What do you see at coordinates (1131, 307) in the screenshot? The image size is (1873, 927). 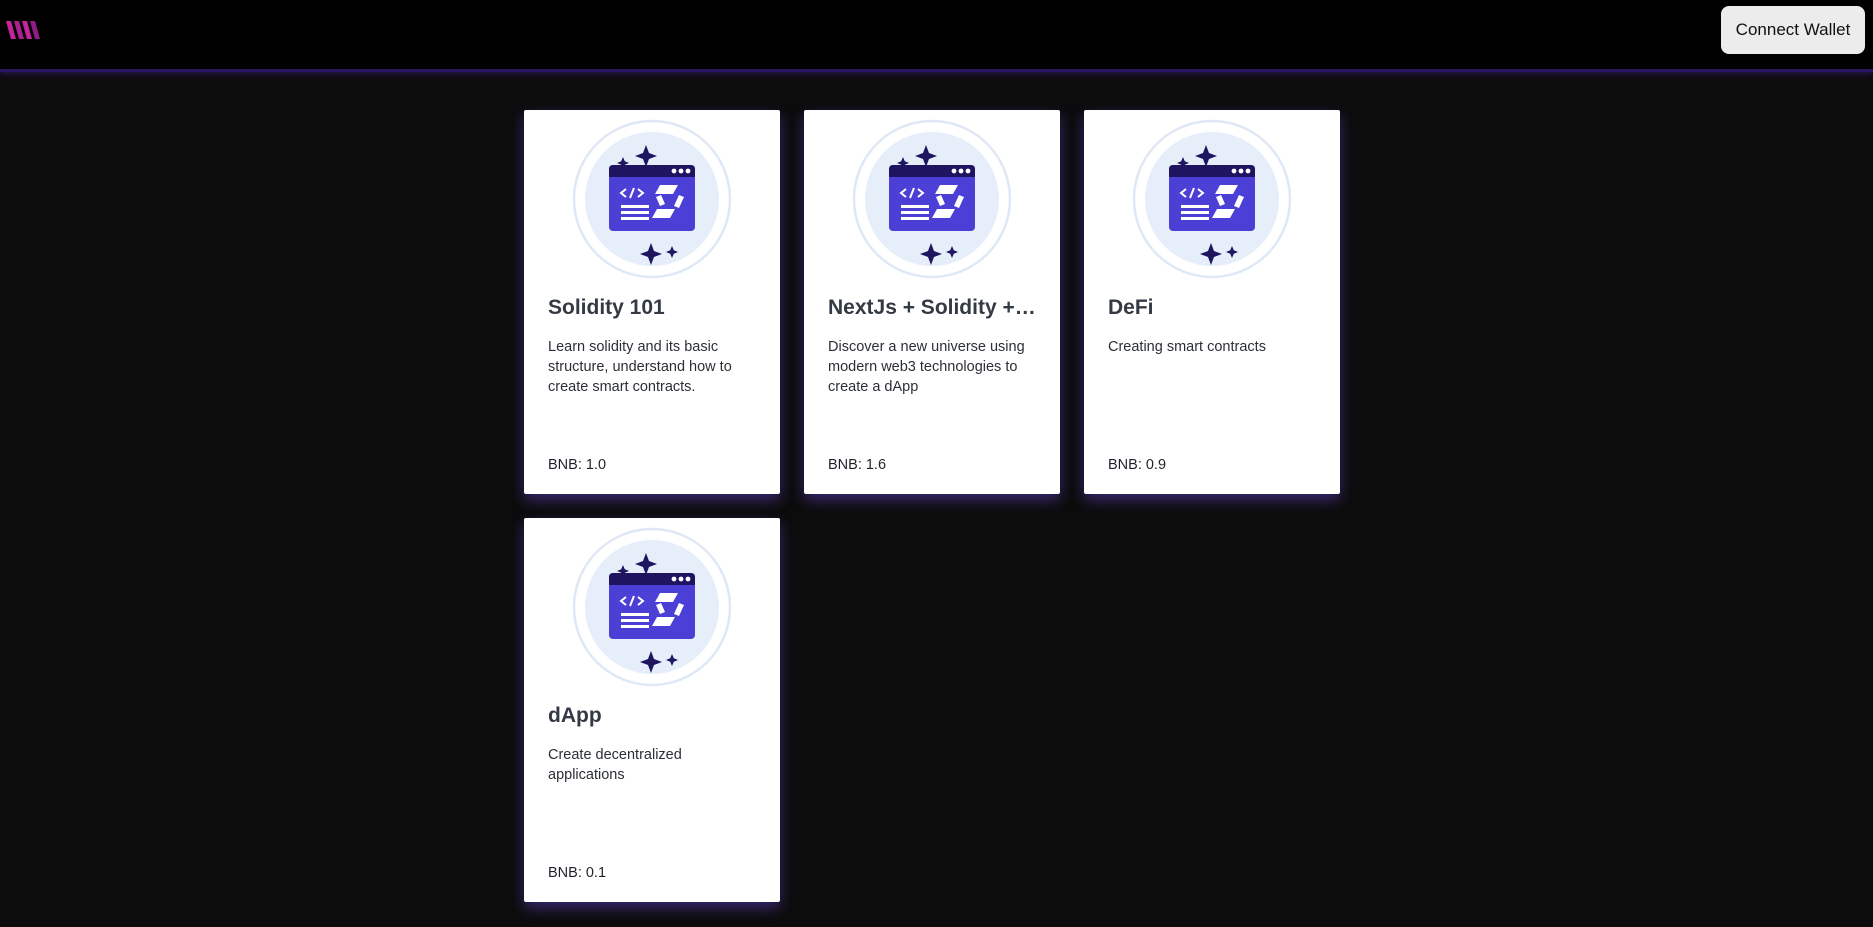 I see `course-title: DeFi` at bounding box center [1131, 307].